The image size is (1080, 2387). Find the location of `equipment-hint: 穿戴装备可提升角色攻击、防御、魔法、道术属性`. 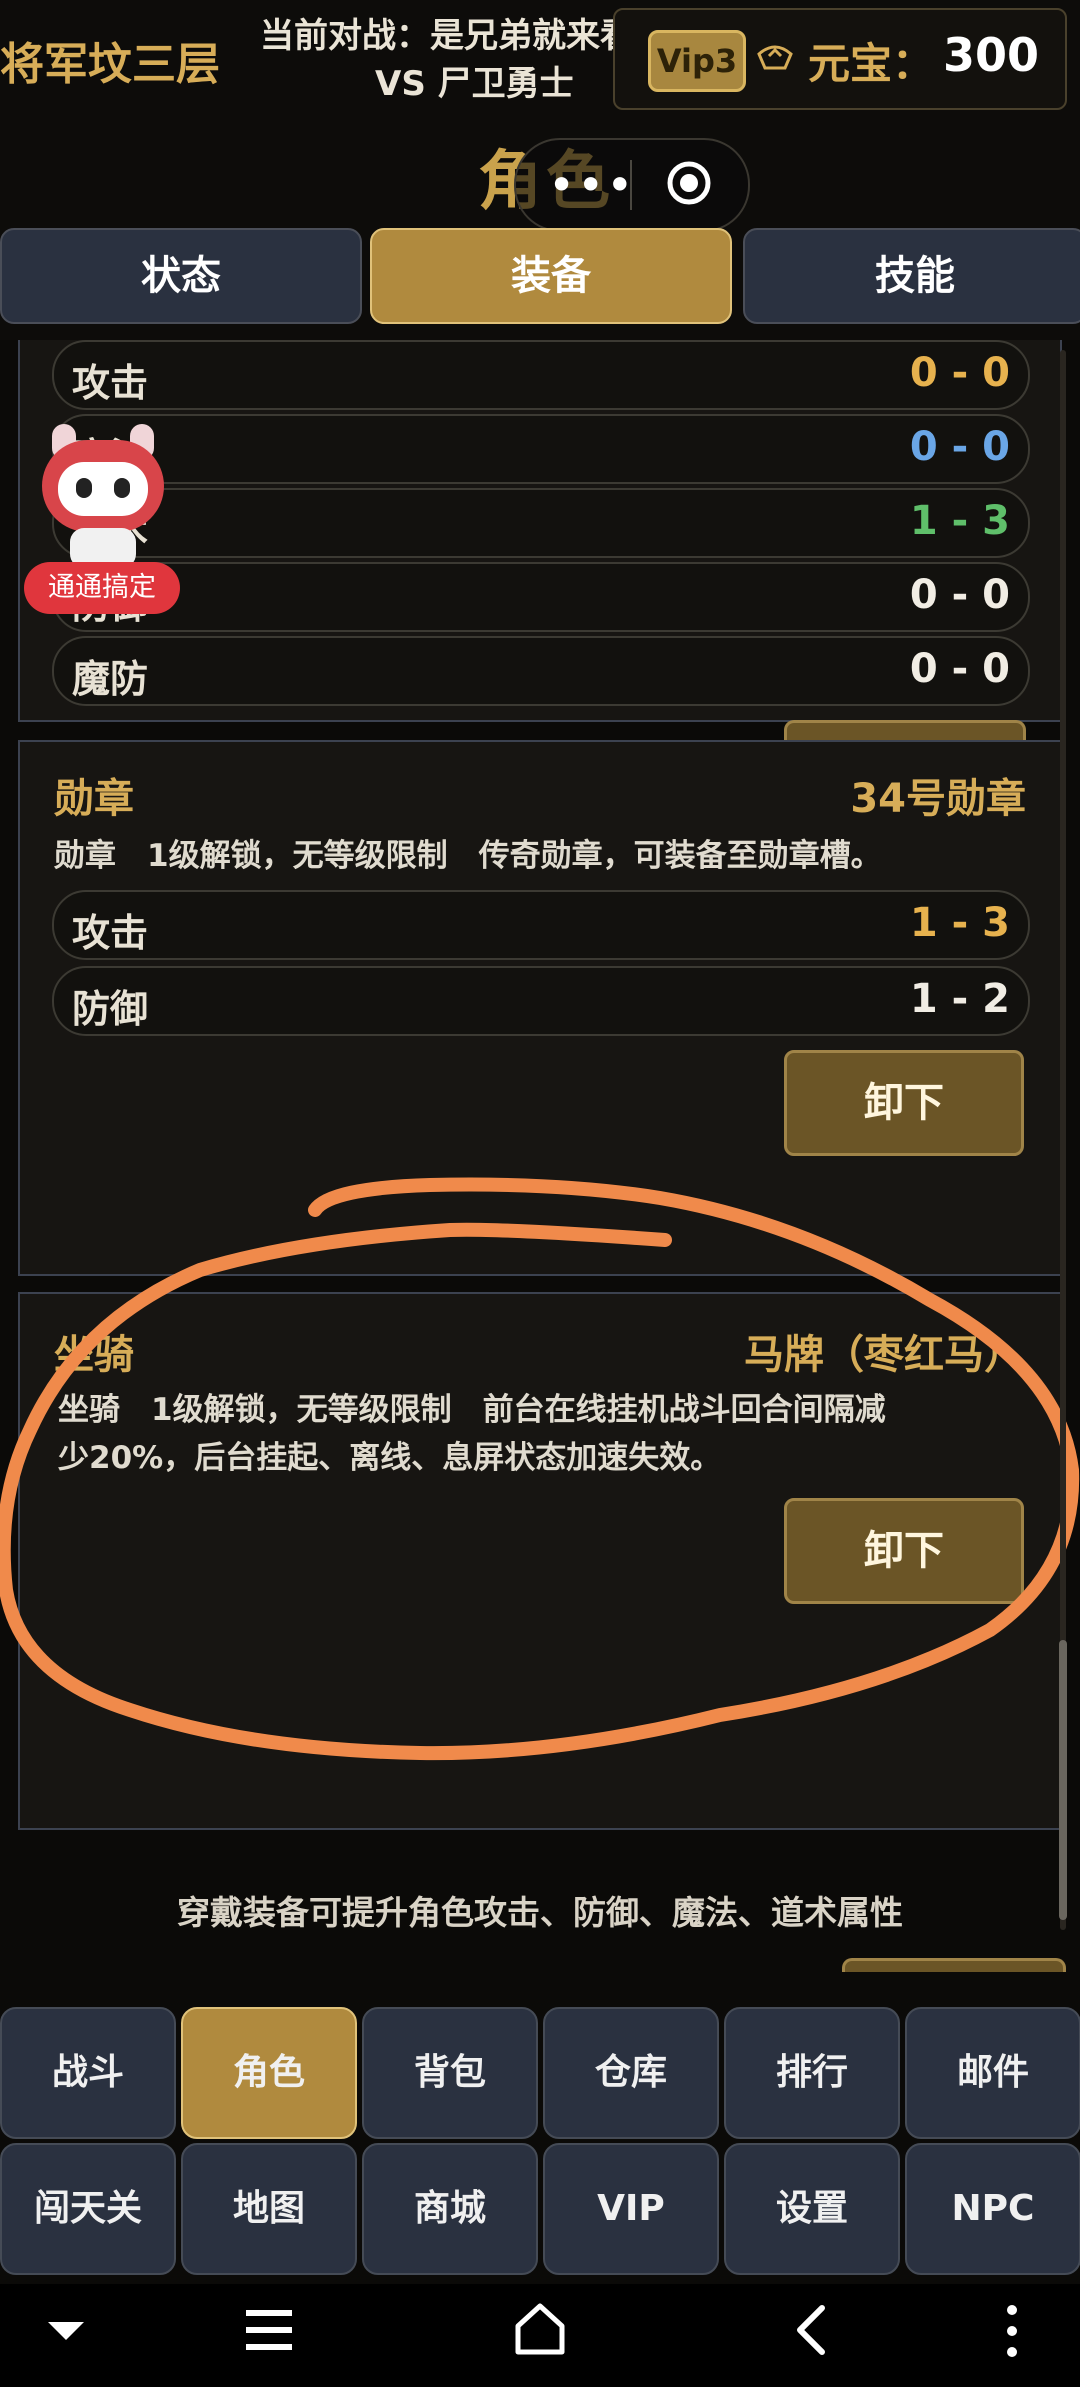

equipment-hint: 穿戴装备可提升角色攻击、防御、魔法、道术属性 is located at coordinates (540, 1912).